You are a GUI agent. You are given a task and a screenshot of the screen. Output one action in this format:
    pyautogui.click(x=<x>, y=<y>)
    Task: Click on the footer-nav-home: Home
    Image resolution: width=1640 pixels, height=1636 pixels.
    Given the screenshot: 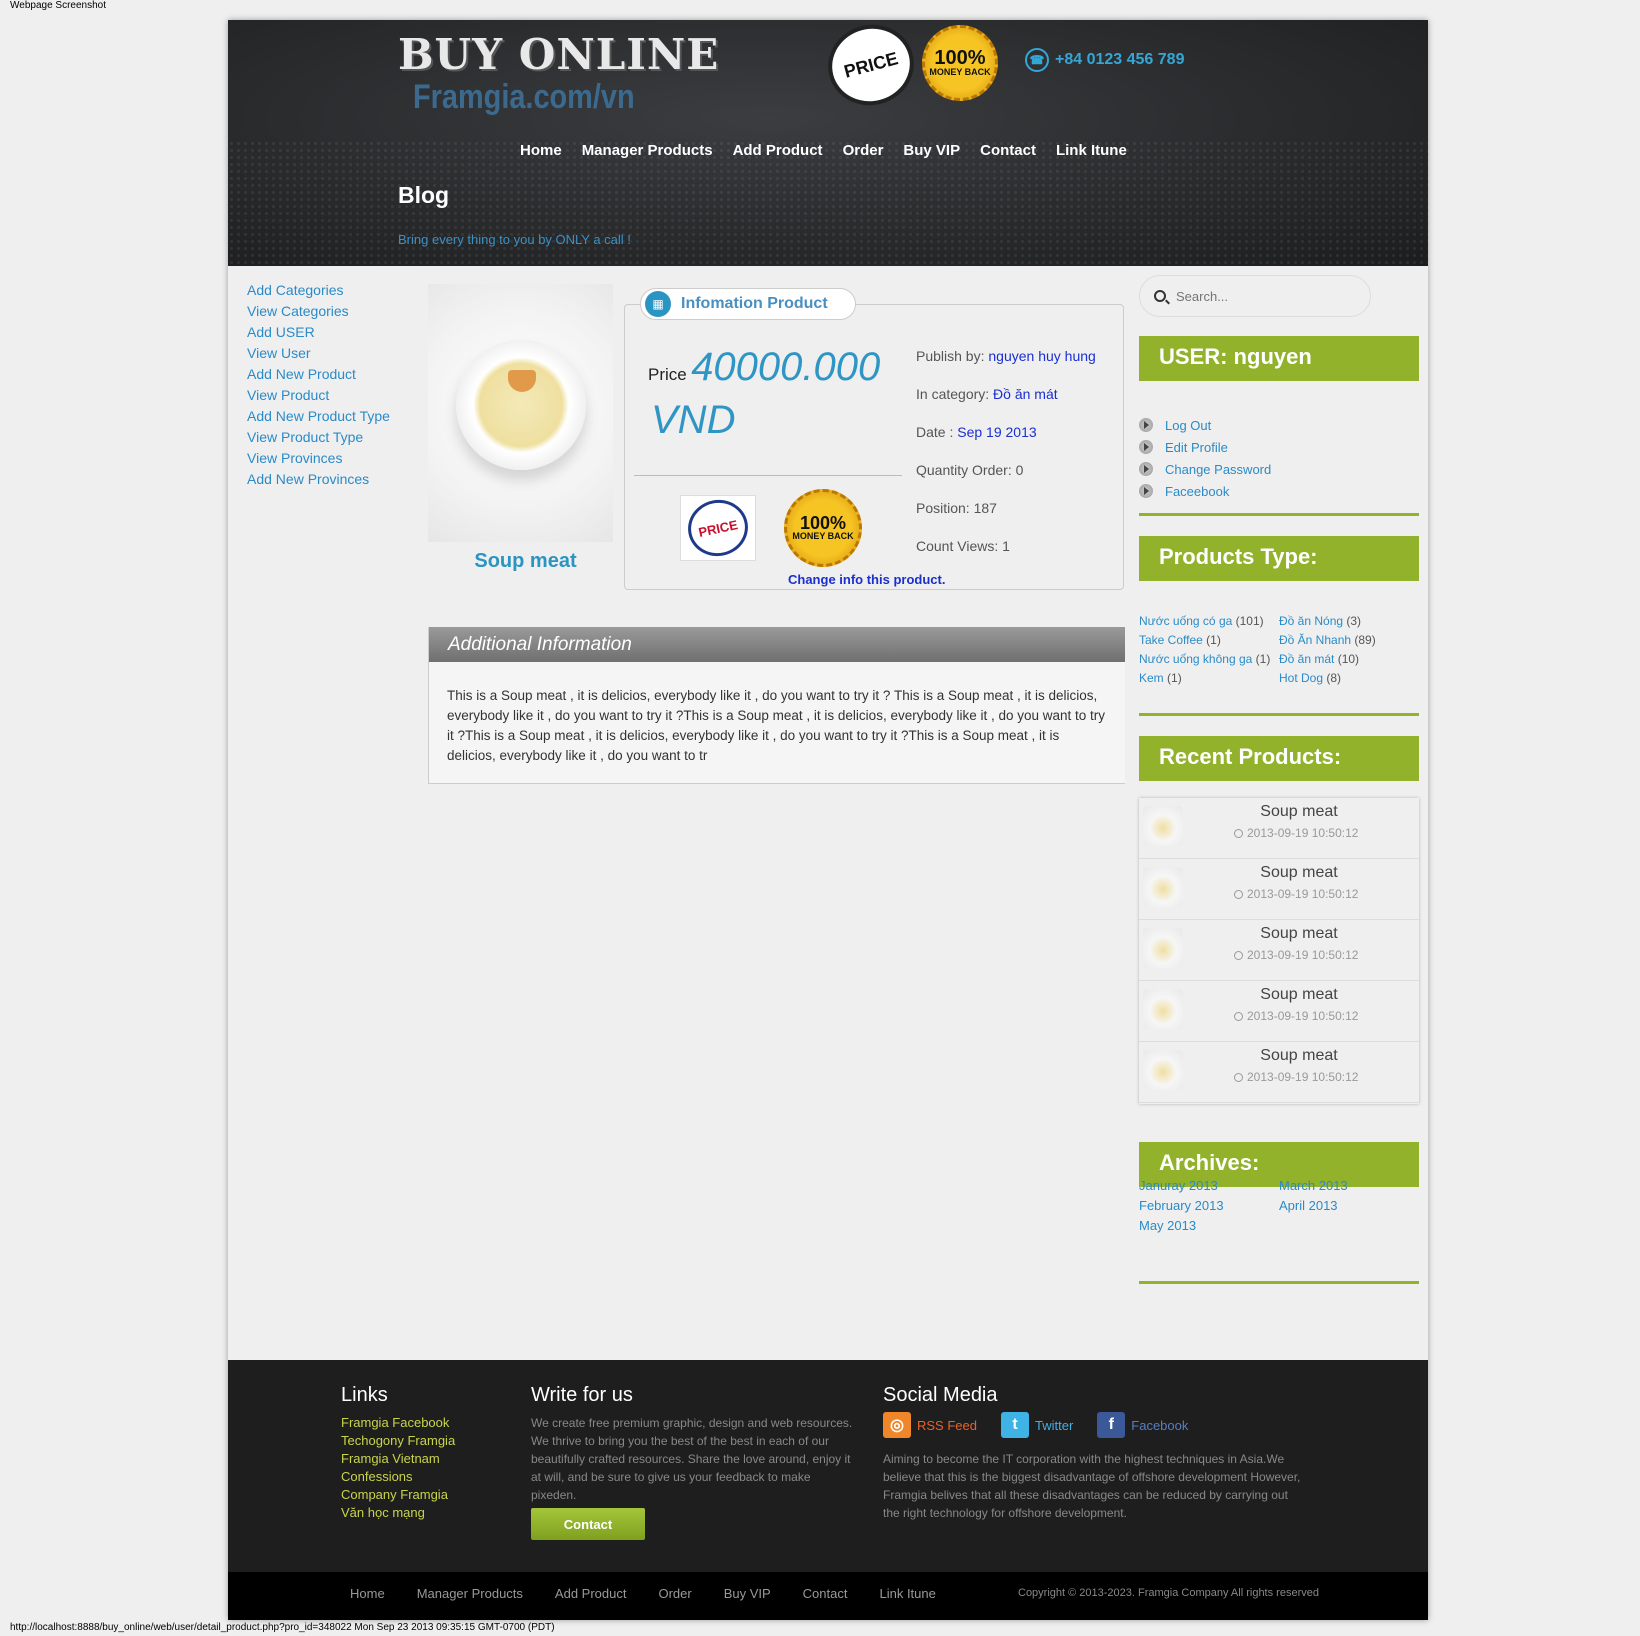 What is the action you would take?
    pyautogui.click(x=367, y=1593)
    